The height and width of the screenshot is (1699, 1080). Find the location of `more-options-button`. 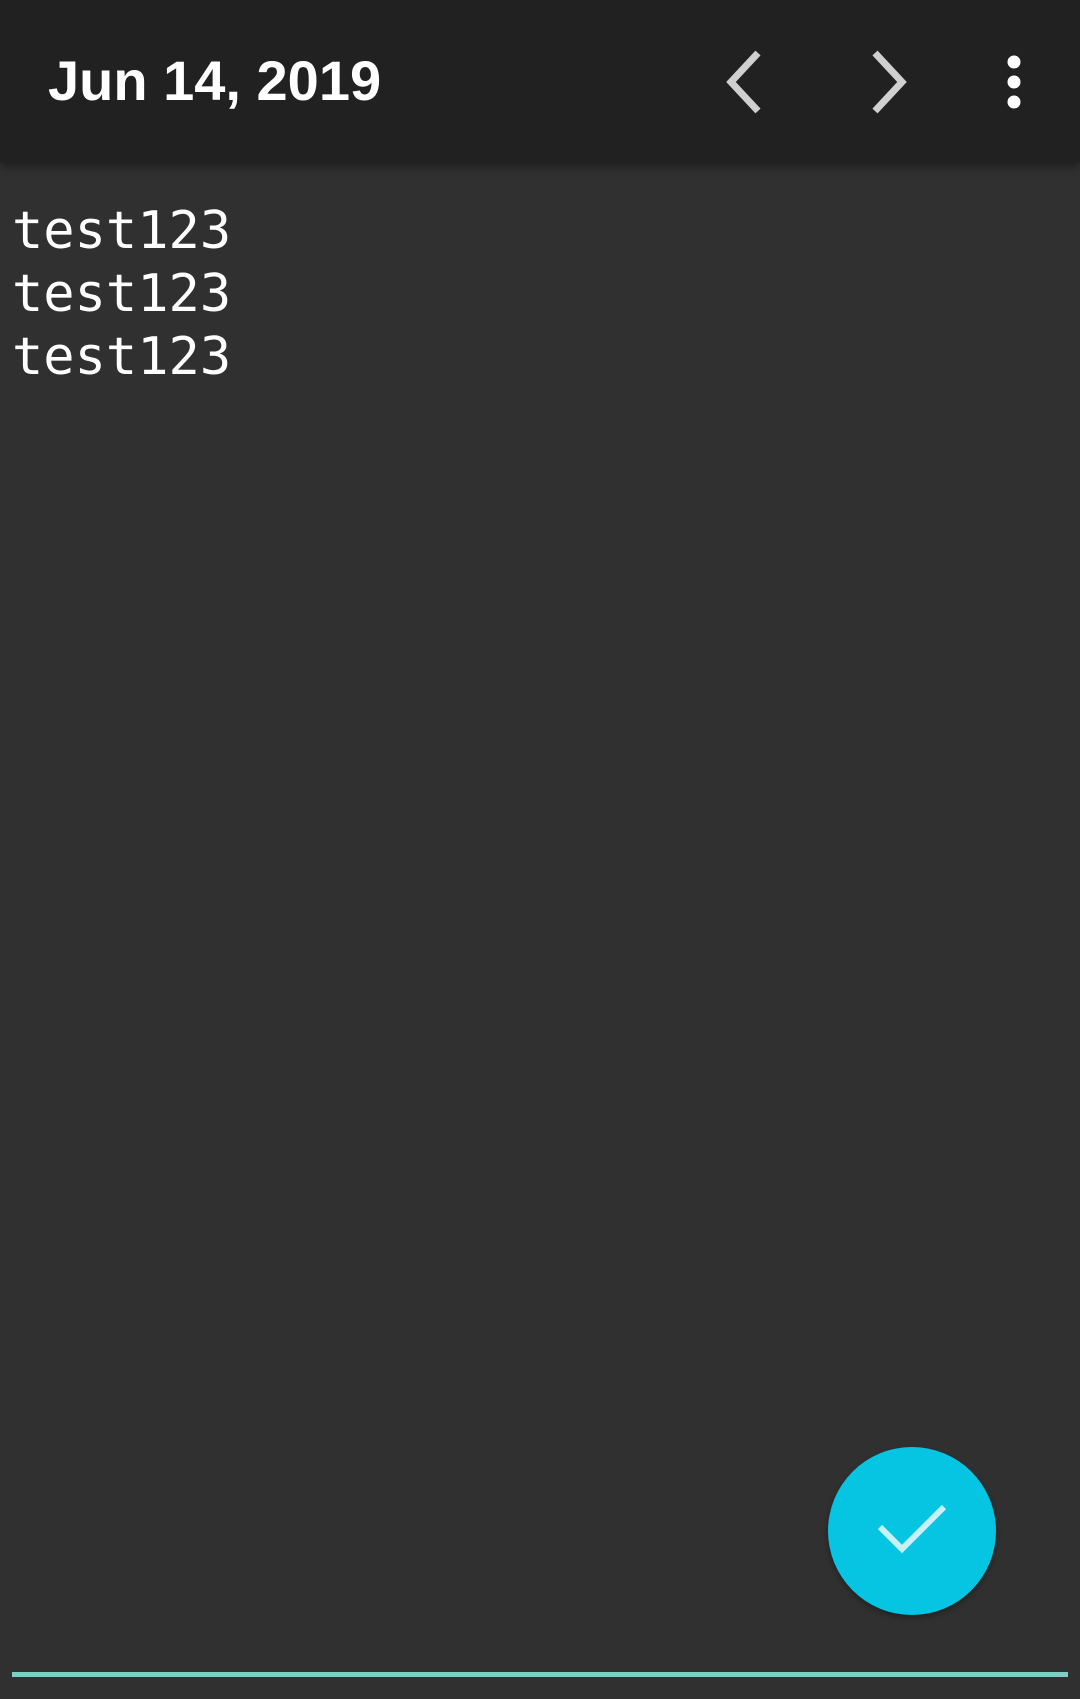

more-options-button is located at coordinates (1014, 82).